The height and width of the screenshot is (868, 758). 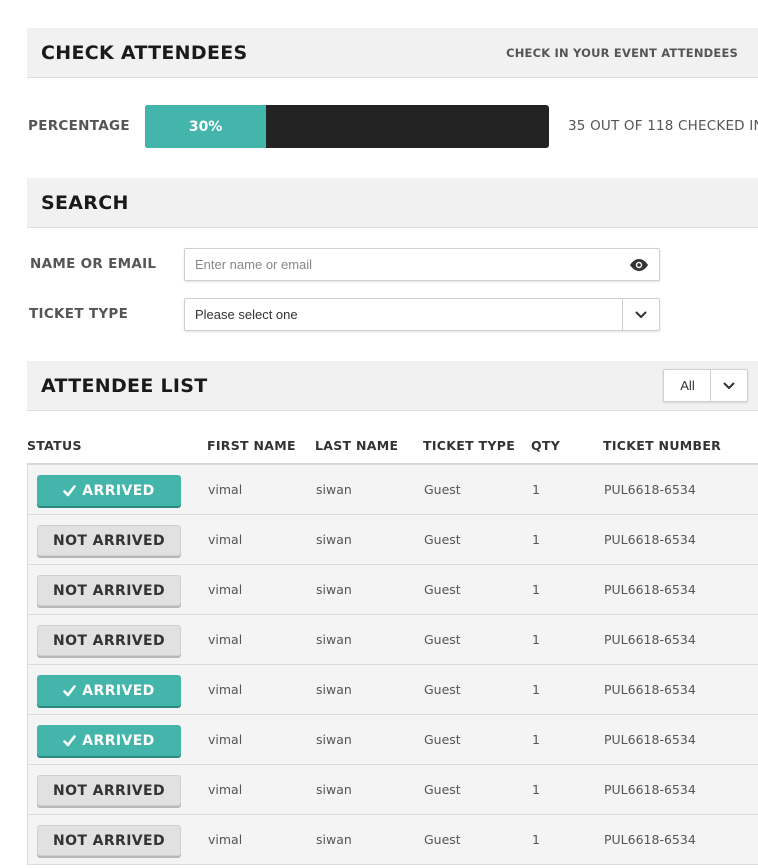 I want to click on column-header-last-name: LAST NAME, so click(x=357, y=445).